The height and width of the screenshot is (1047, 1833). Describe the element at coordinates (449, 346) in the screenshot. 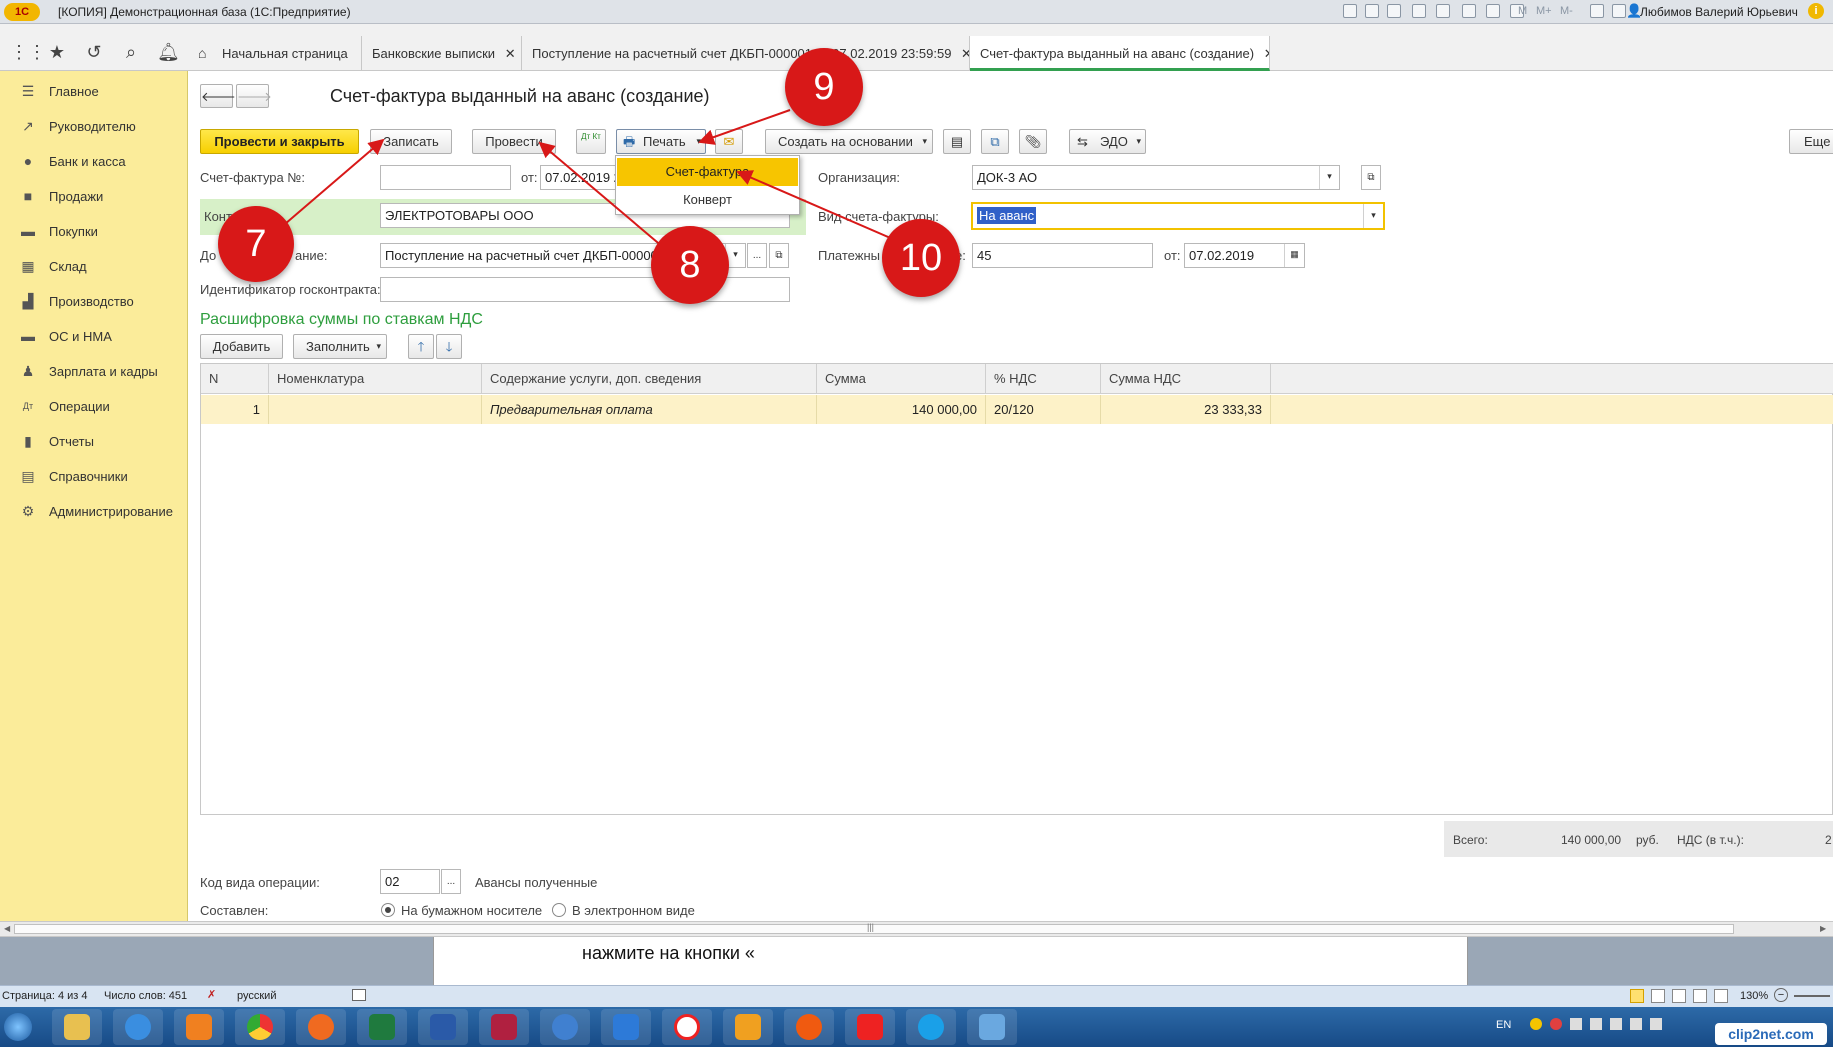

I see `move-down-button: 🡓` at that location.